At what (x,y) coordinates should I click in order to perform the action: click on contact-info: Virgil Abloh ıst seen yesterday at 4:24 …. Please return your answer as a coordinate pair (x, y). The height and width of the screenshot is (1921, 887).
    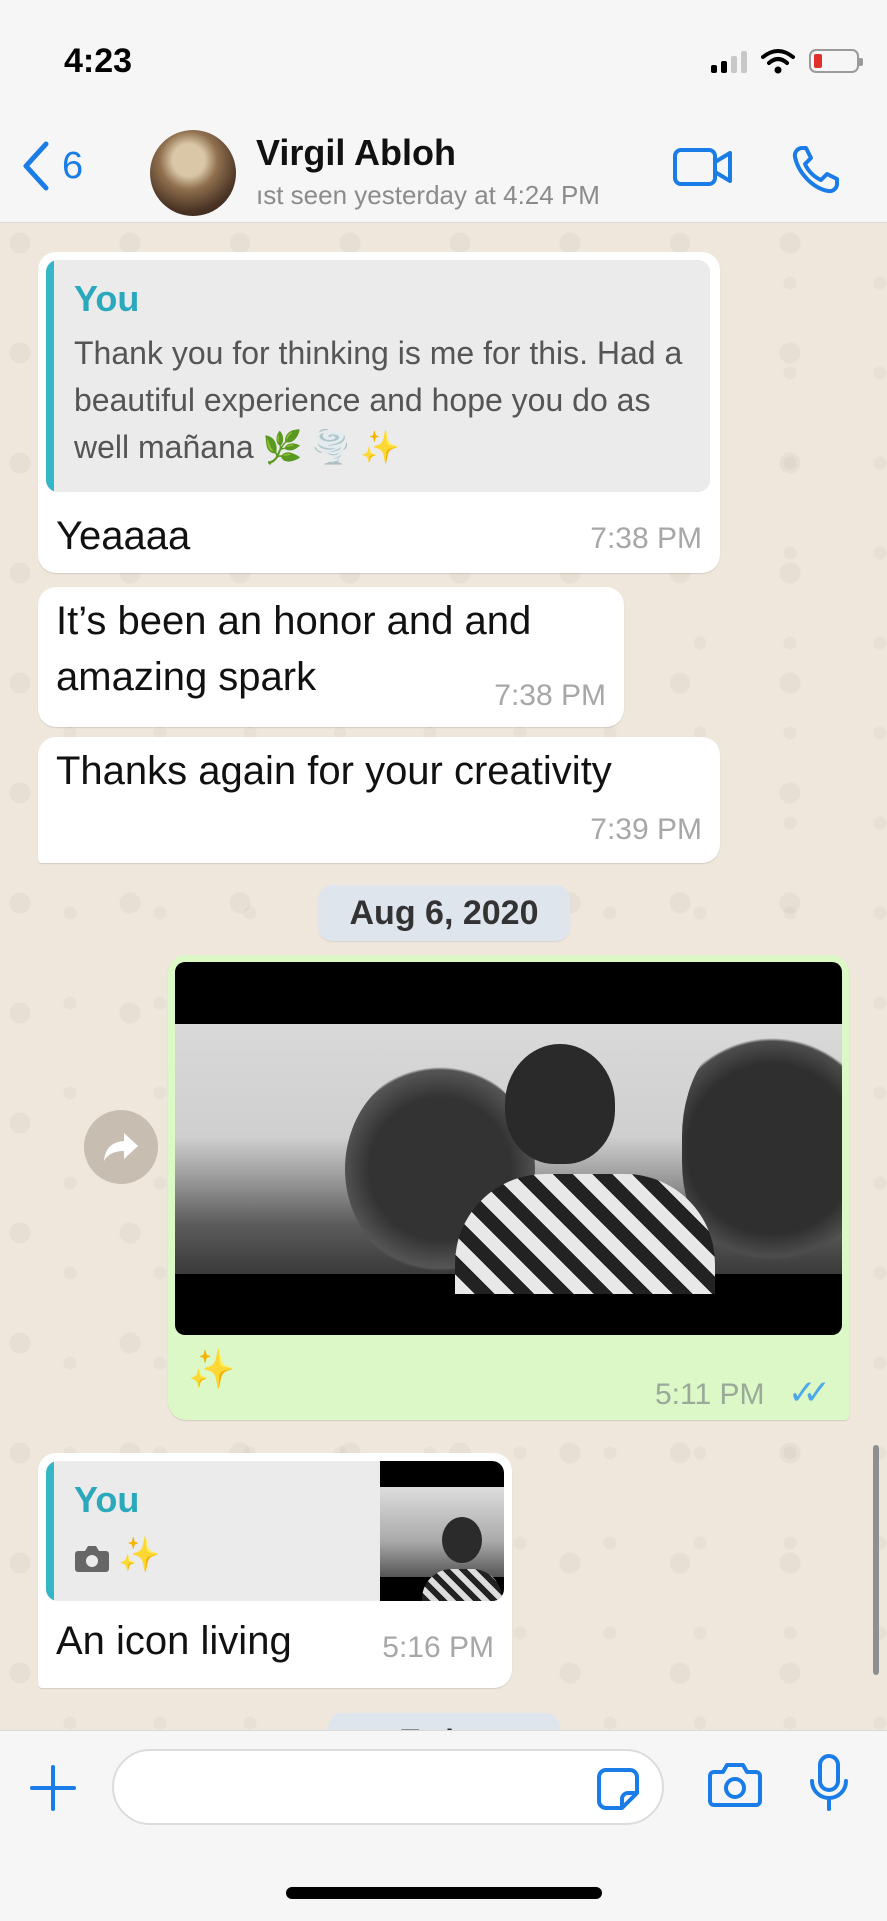
    Looking at the image, I should click on (428, 171).